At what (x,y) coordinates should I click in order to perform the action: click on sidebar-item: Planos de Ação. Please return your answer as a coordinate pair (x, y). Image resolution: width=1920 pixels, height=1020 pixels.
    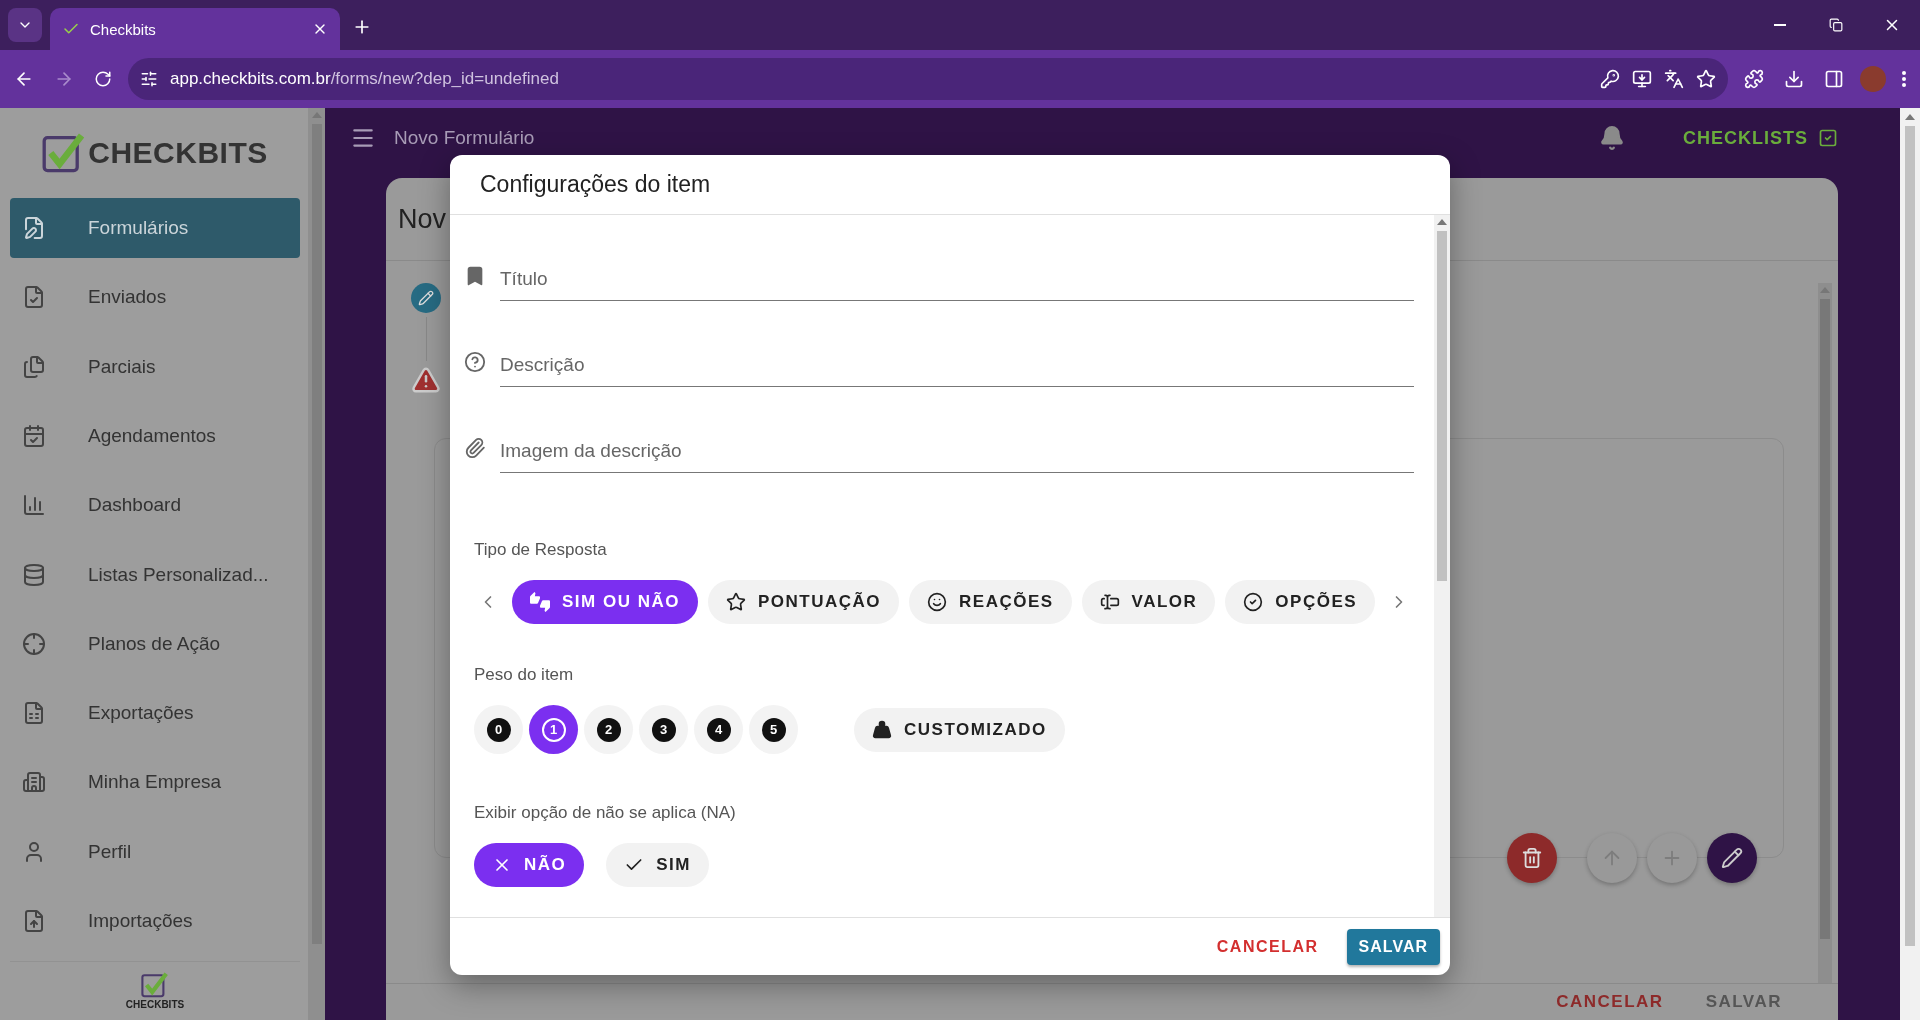
    Looking at the image, I should click on (155, 644).